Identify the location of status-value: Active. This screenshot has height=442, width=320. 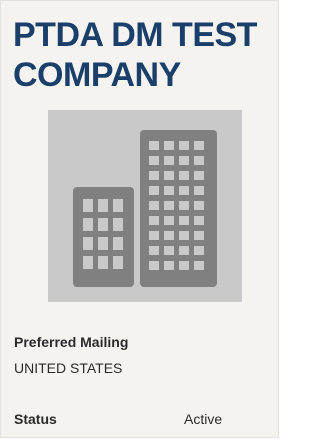
(203, 419).